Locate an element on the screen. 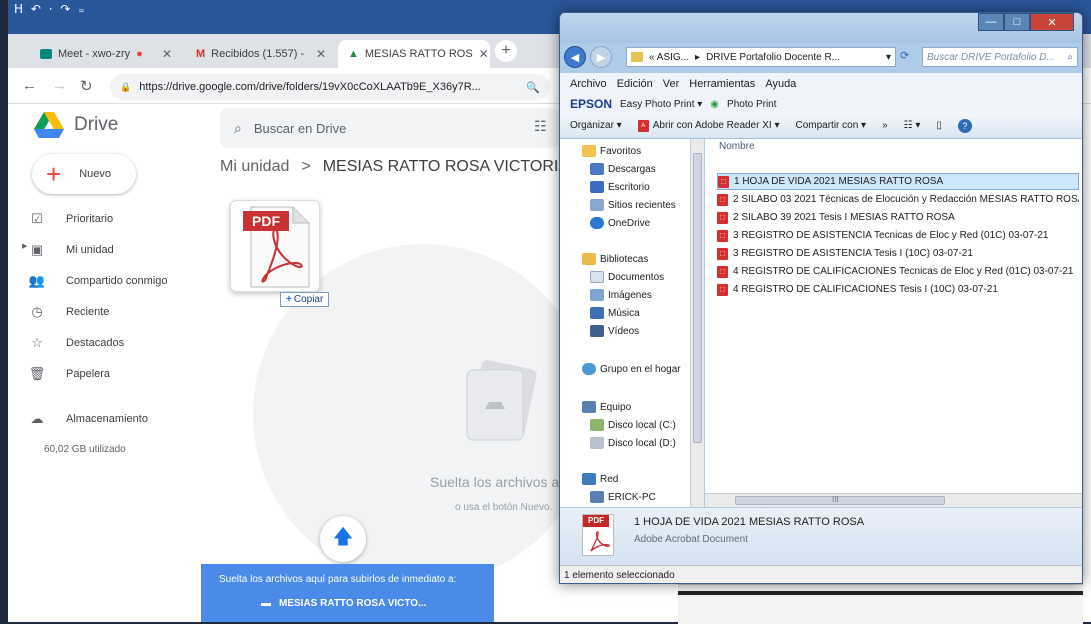  tree-item-descargas: Descargas is located at coordinates (623, 169).